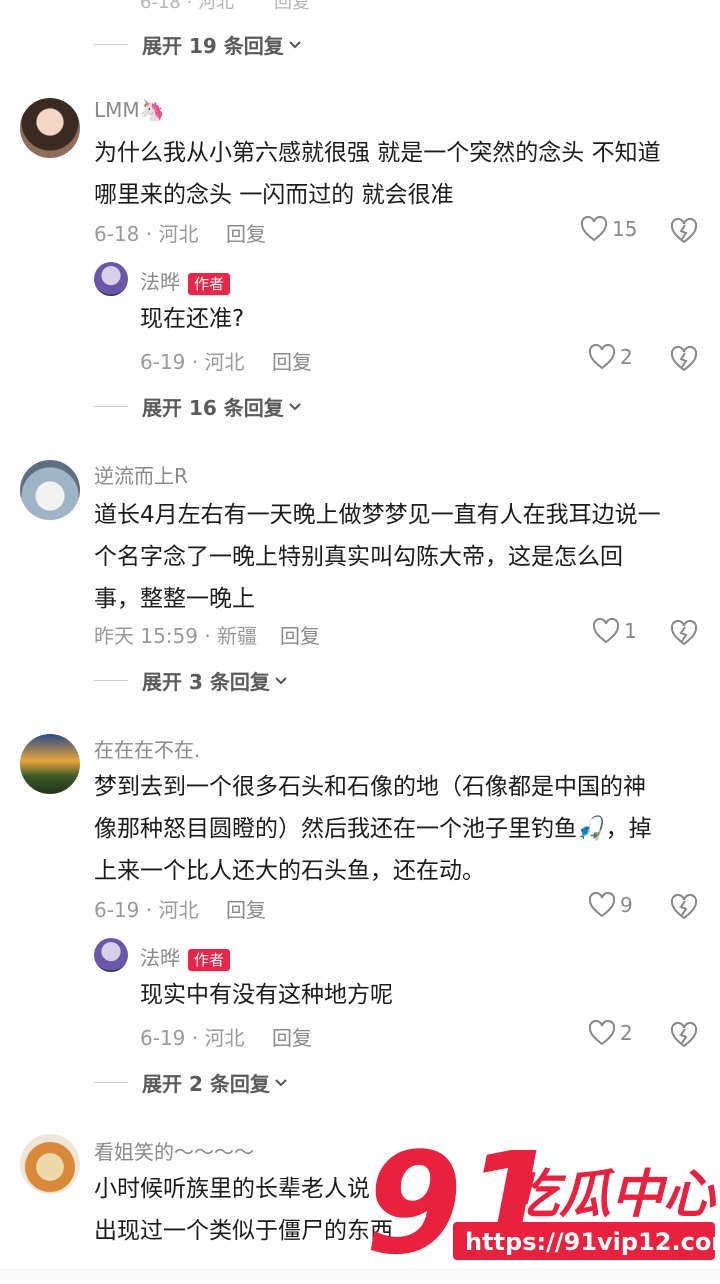 The height and width of the screenshot is (1284, 720). What do you see at coordinates (360, 1274) in the screenshot?
I see `bottom-input-bar` at bounding box center [360, 1274].